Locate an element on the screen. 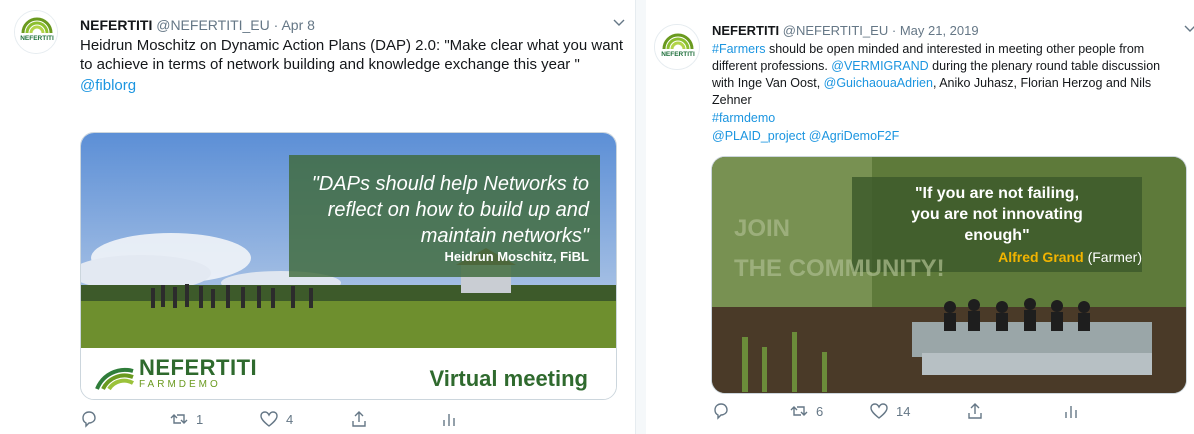 The height and width of the screenshot is (434, 1194). quote-line: enough" is located at coordinates (997, 235).